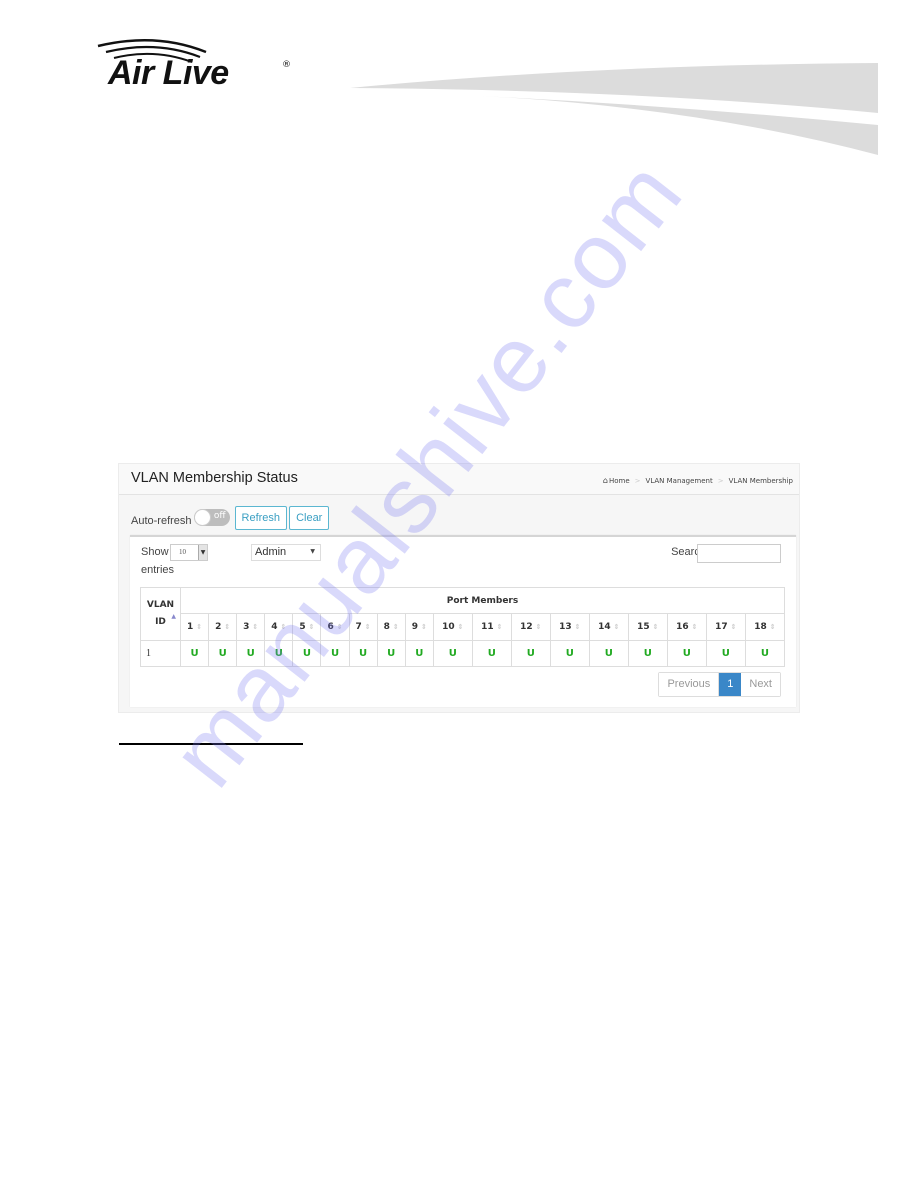 This screenshot has width=918, height=1188. I want to click on page-1-button: 1, so click(730, 684).